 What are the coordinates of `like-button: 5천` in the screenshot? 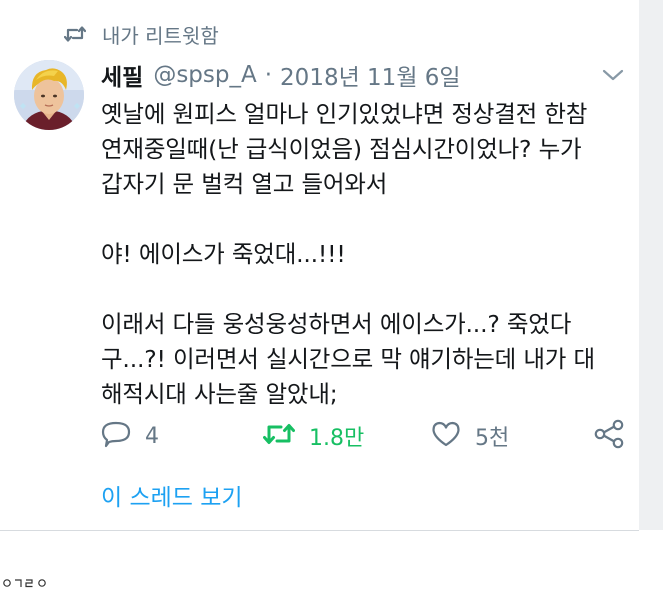 It's located at (470, 436).